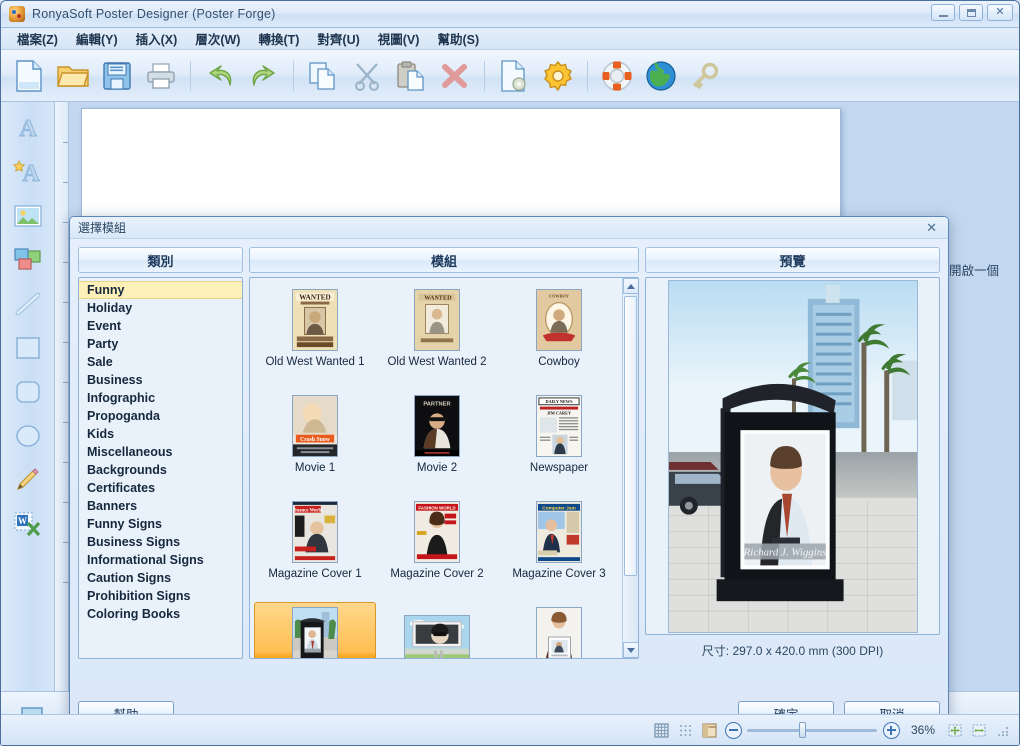  I want to click on template-item: COWBOY Cowboy, so click(559, 336).